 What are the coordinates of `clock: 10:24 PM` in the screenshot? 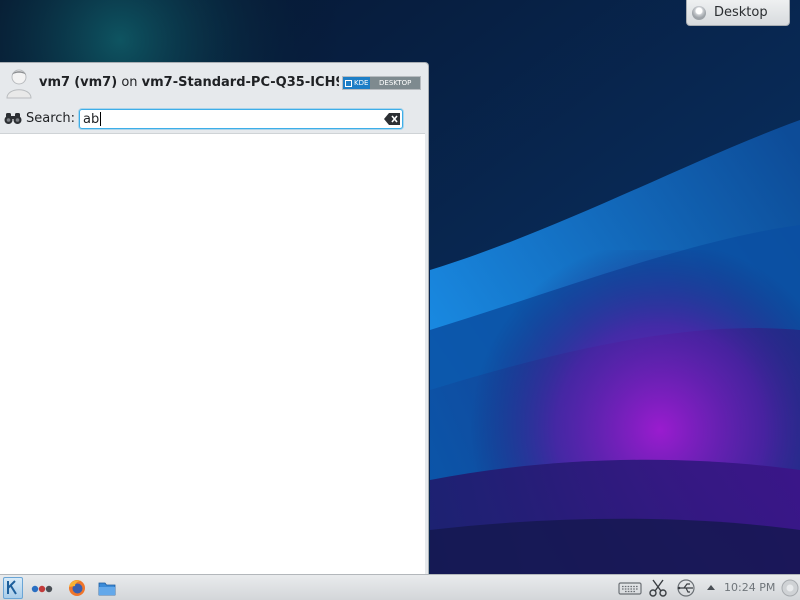 It's located at (749, 587).